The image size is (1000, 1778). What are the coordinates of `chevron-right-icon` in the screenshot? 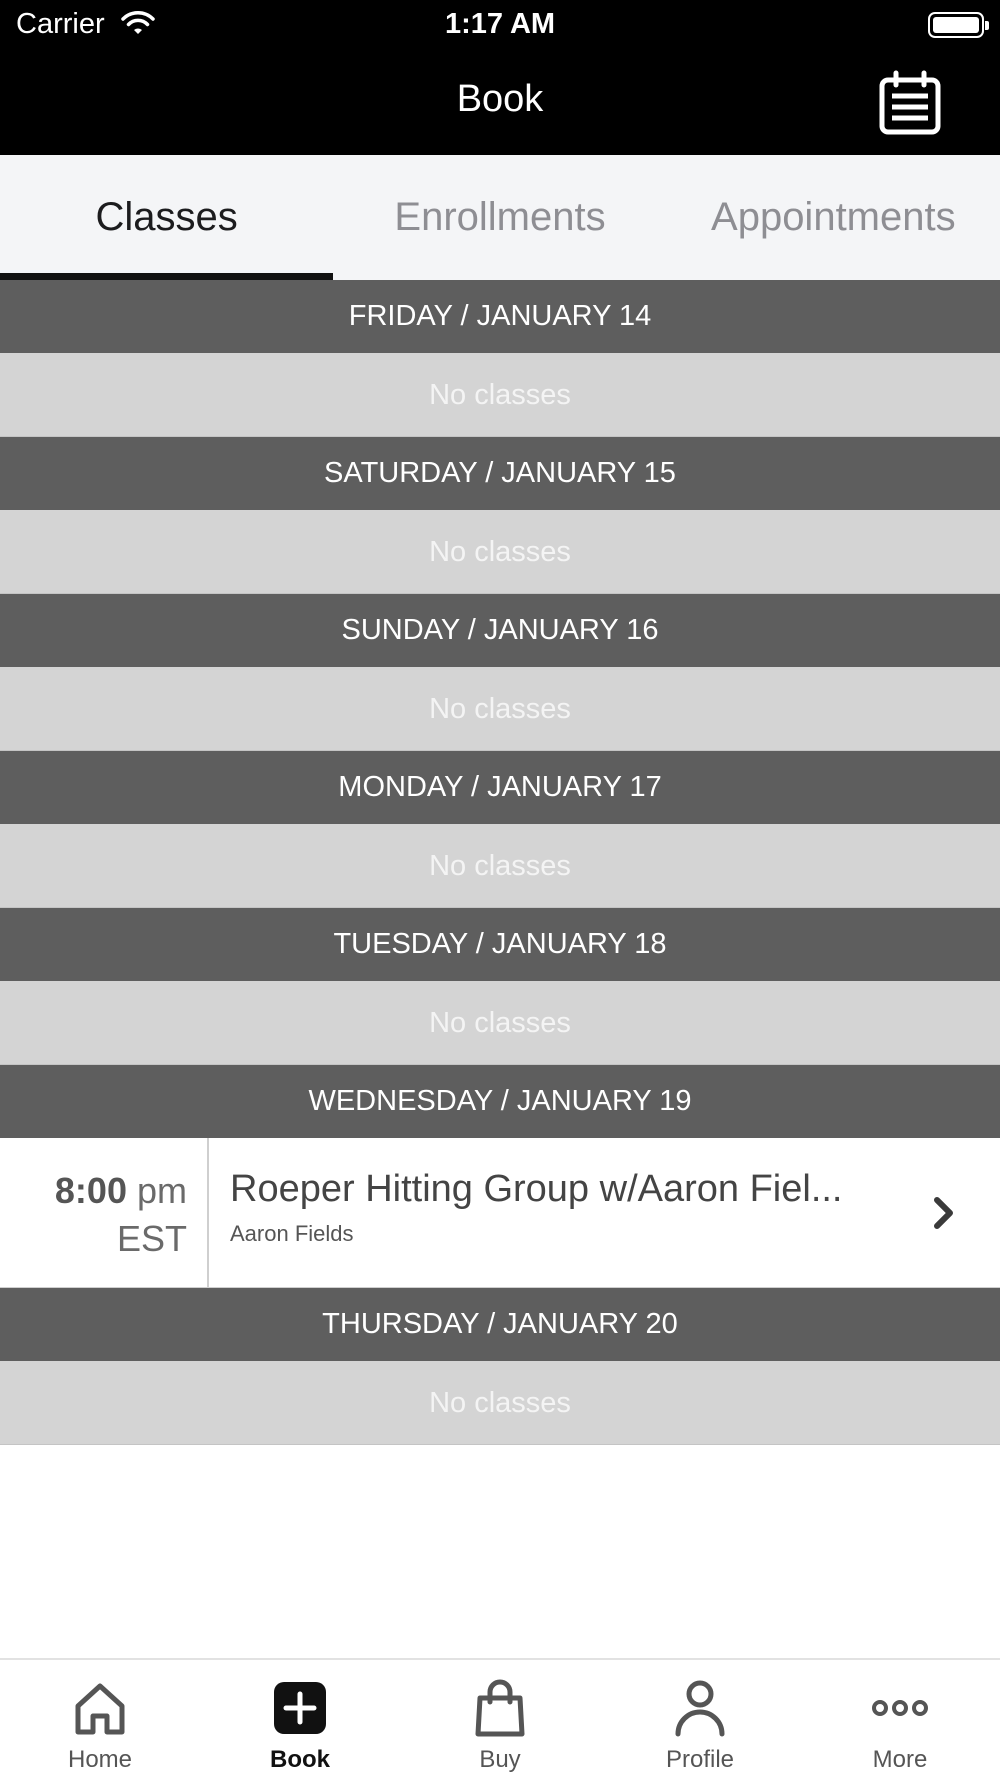 It's located at (944, 1215).